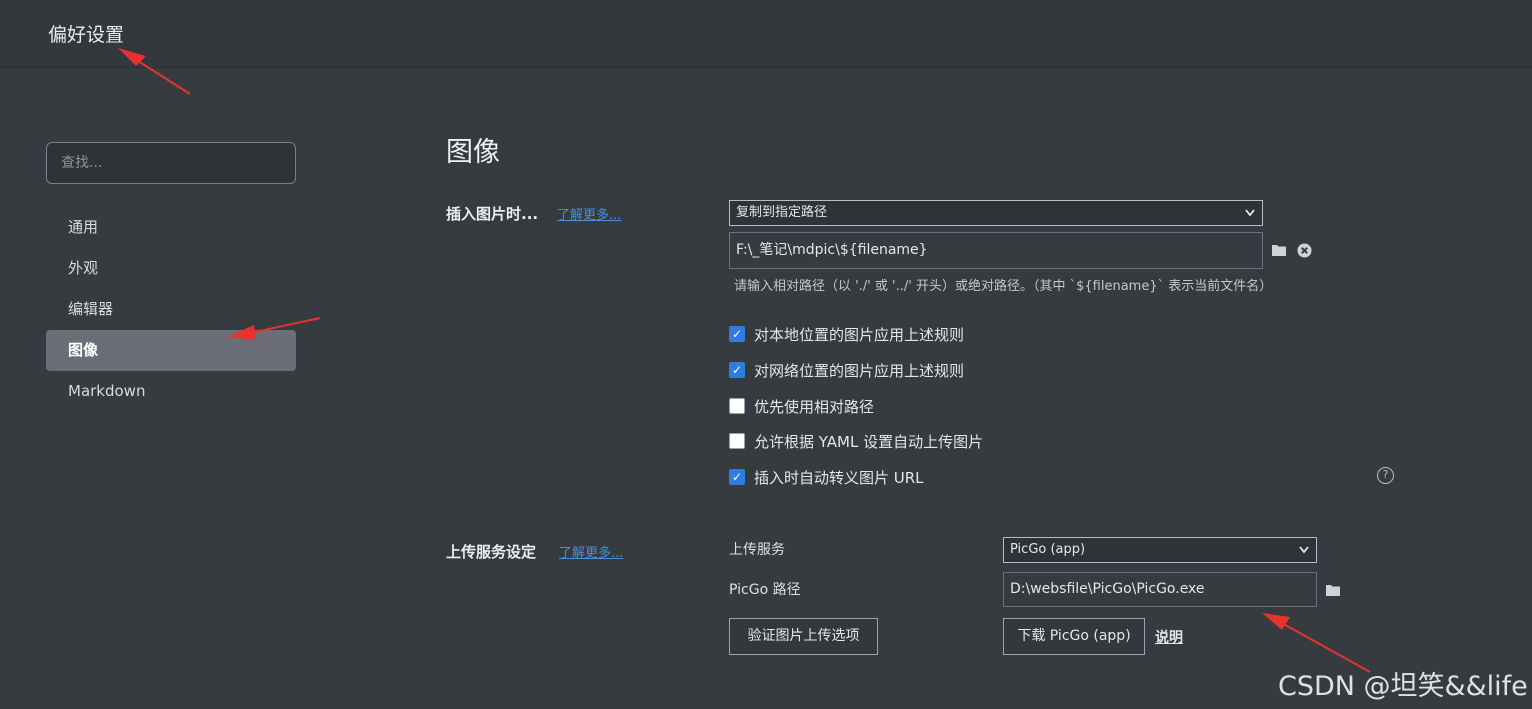  Describe the element at coordinates (766, 34) in the screenshot. I see `title-bar: 偏好设置` at that location.